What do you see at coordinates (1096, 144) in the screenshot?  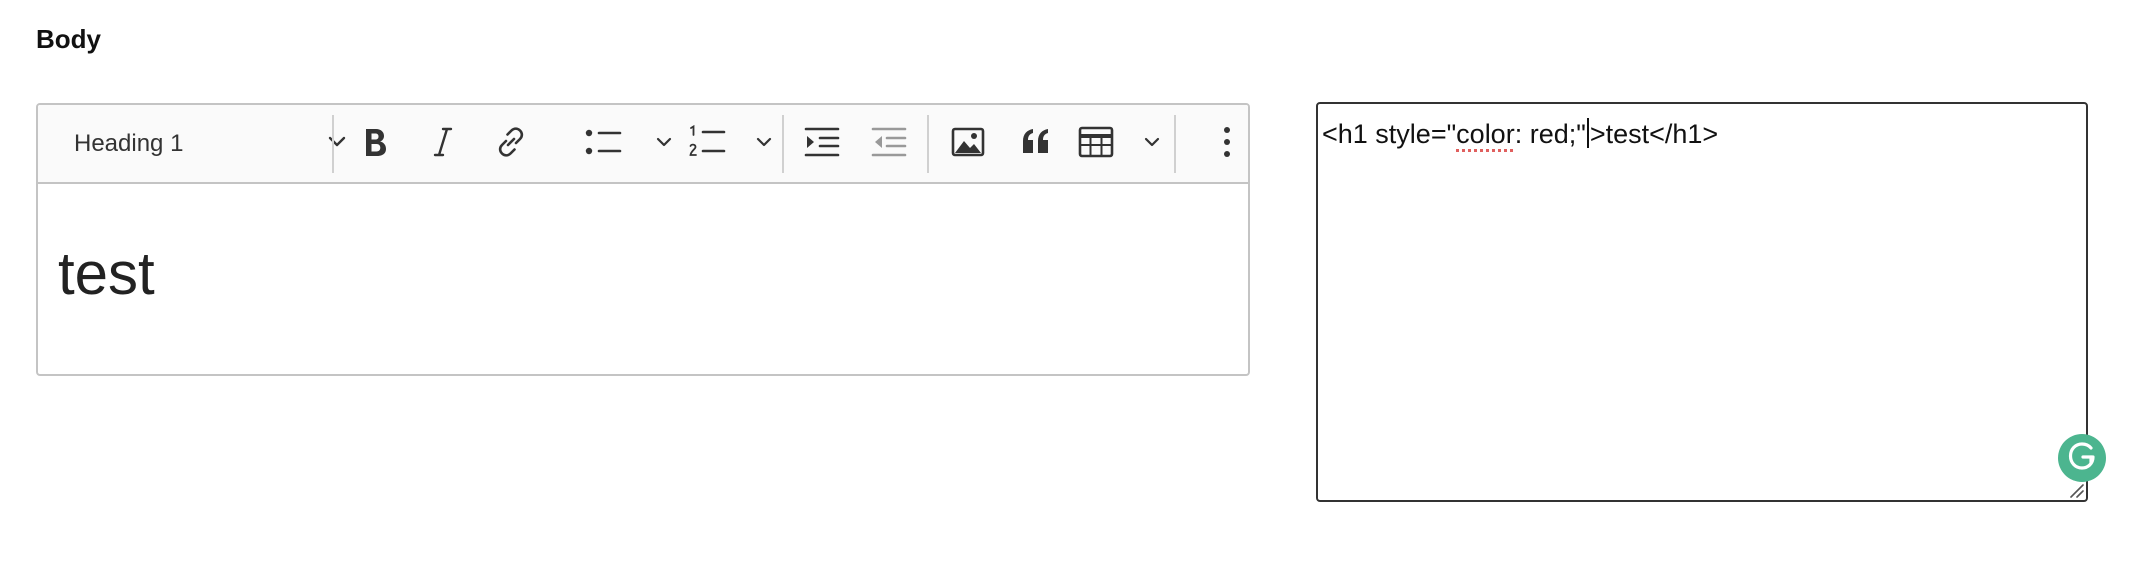 I see `table-icon` at bounding box center [1096, 144].